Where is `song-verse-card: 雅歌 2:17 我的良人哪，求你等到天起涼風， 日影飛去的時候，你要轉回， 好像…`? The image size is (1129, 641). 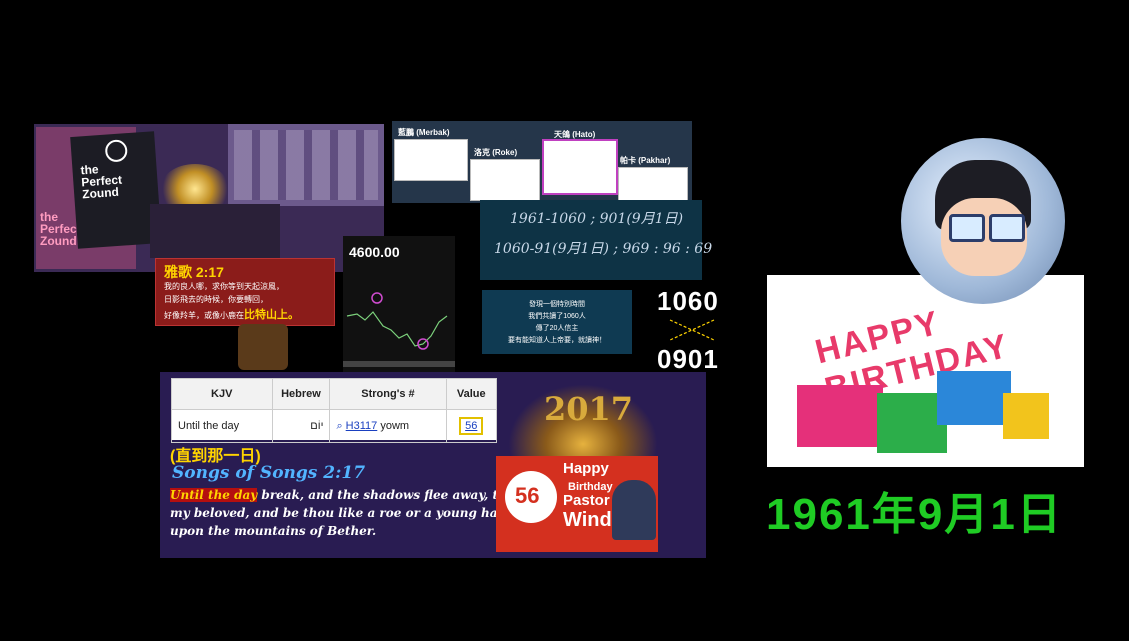
song-verse-card: 雅歌 2:17 我的良人哪，求你等到天起涼風， 日影飛去的時候，你要轉回， 好像… is located at coordinates (245, 292).